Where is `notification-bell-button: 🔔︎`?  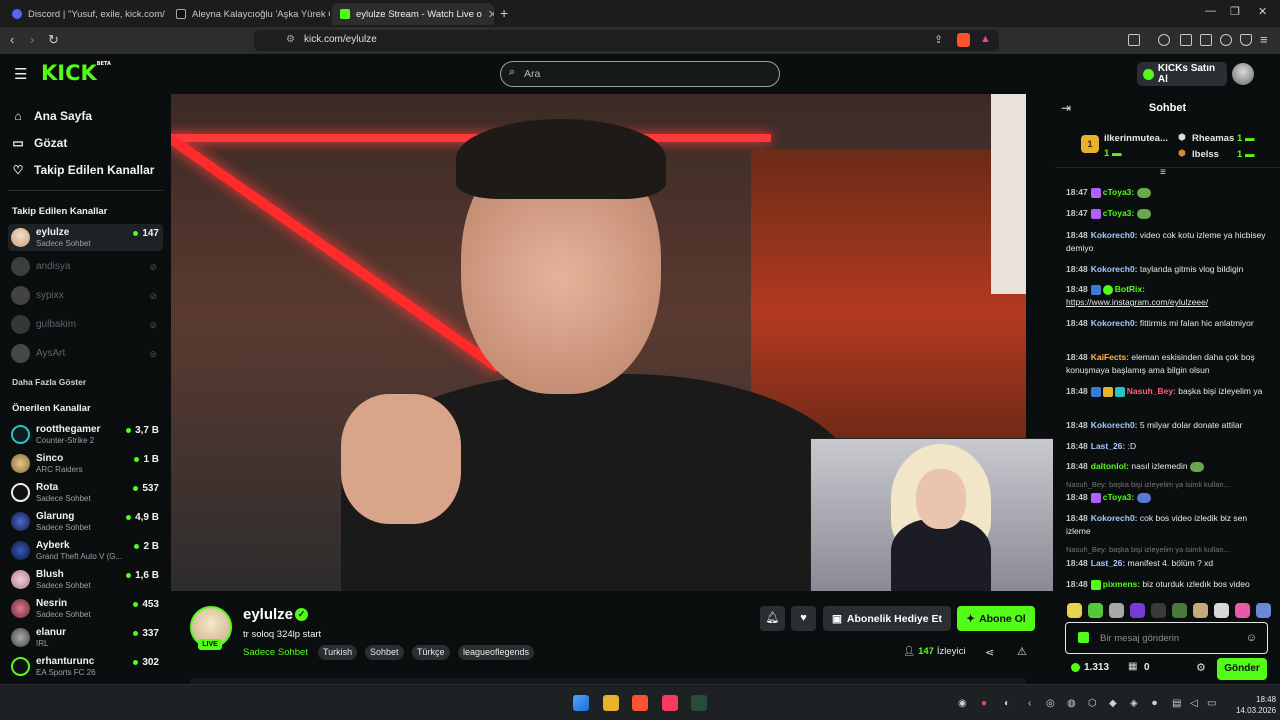
notification-bell-button: 🔔︎ is located at coordinates (772, 618).